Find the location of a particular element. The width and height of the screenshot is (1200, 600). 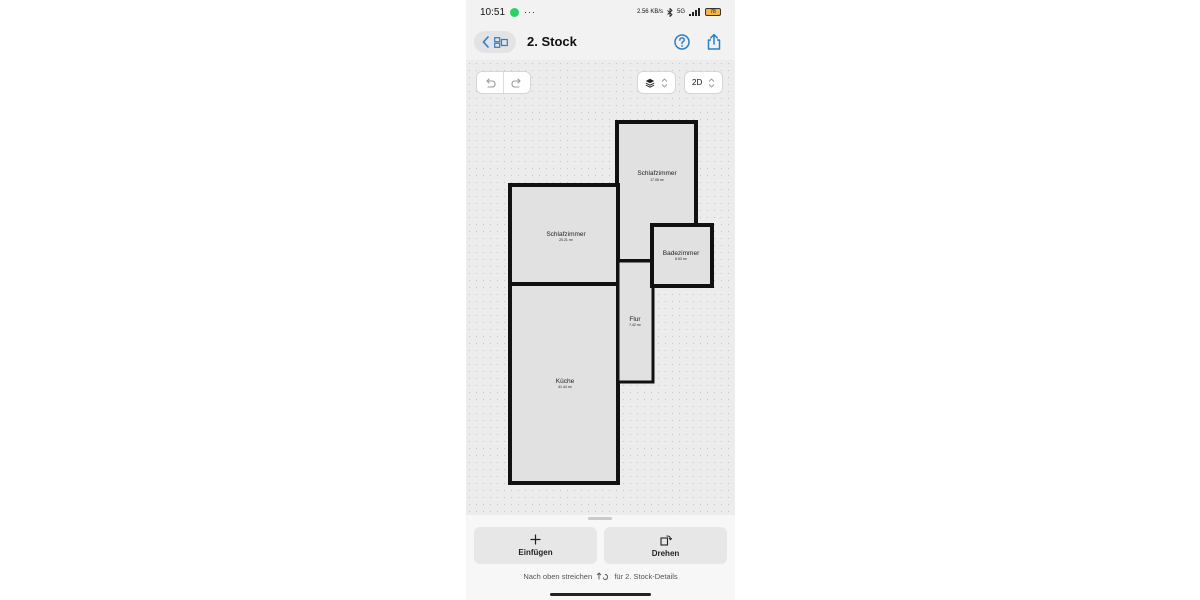

status-bar: 10:51 ··· 2.56 KB/s 5G 78 is located at coordinates (600, 12).